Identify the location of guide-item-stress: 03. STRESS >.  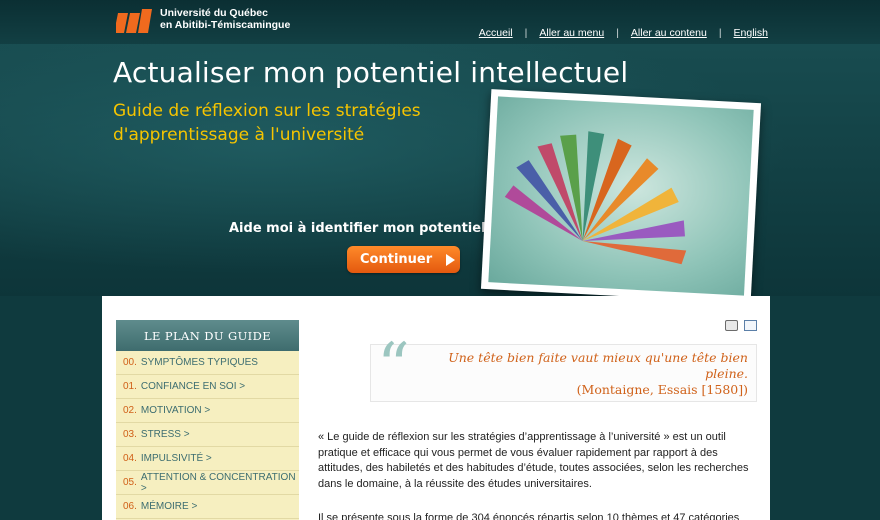
(207, 435).